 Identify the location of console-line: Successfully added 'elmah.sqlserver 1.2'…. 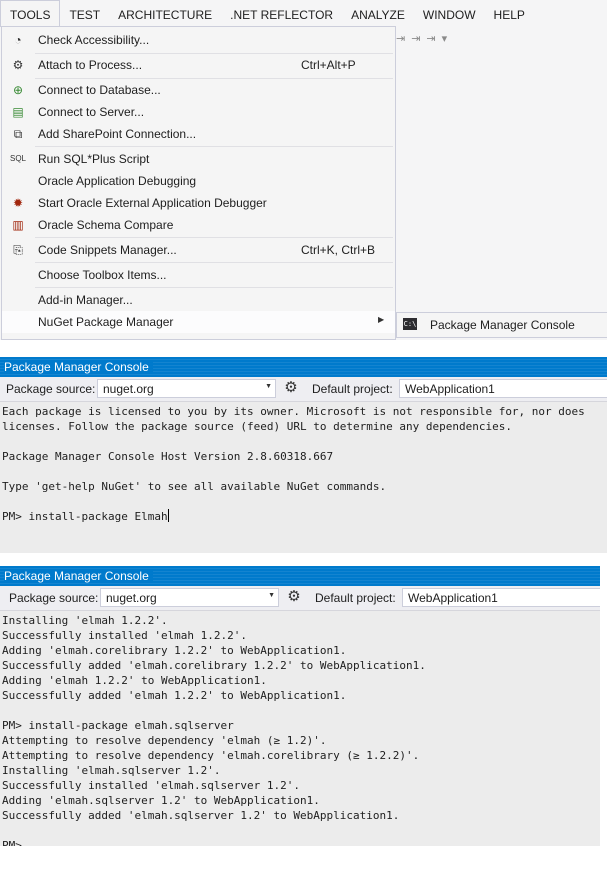
(201, 815).